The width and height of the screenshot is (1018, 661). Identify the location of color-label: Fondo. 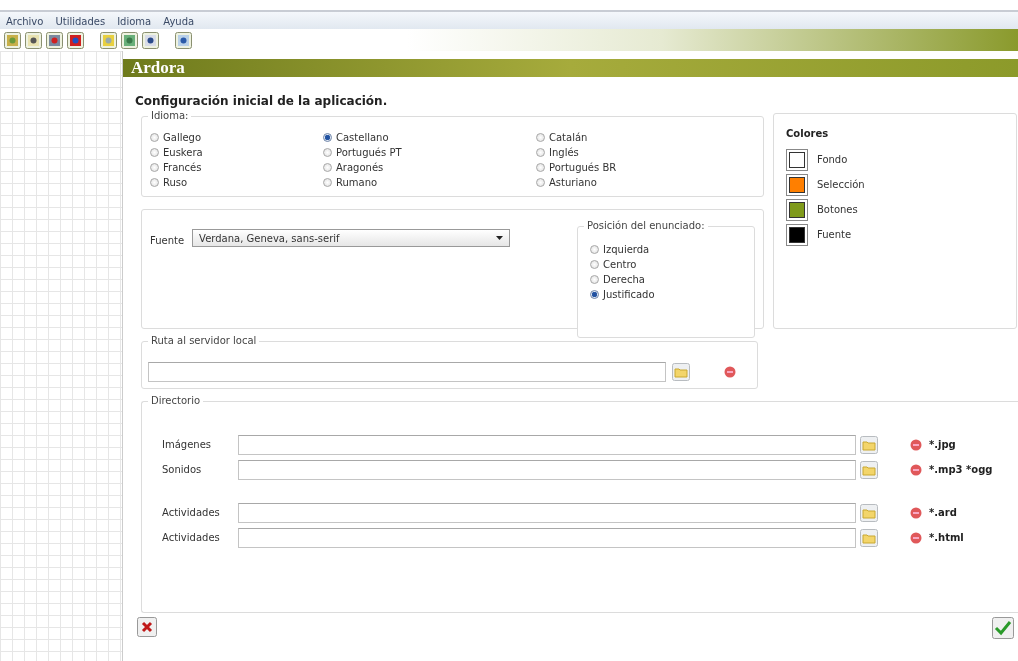
(832, 159).